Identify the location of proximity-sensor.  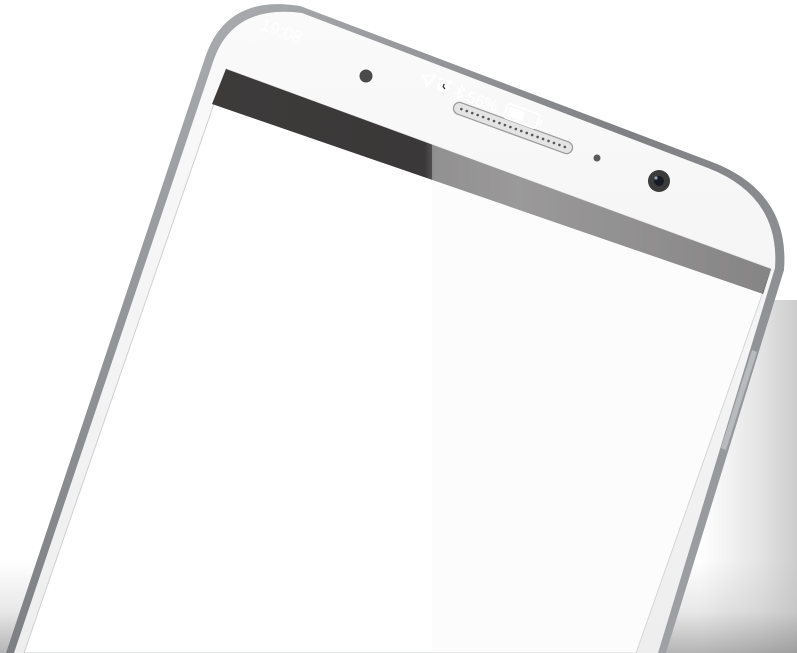
(366, 76).